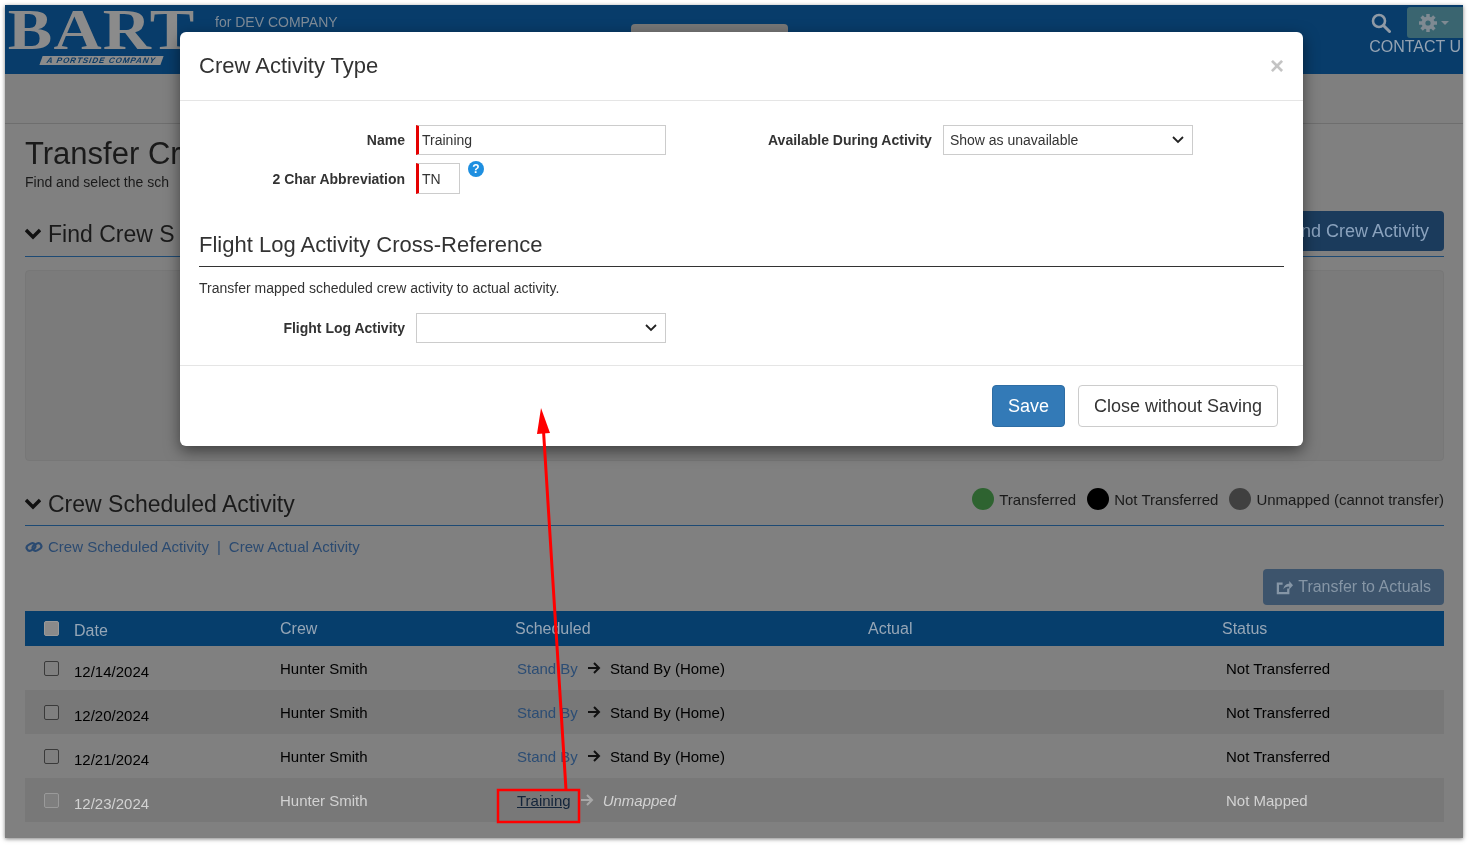 This screenshot has width=1472, height=846. Describe the element at coordinates (541, 328) in the screenshot. I see `flight-log-dropdown` at that location.